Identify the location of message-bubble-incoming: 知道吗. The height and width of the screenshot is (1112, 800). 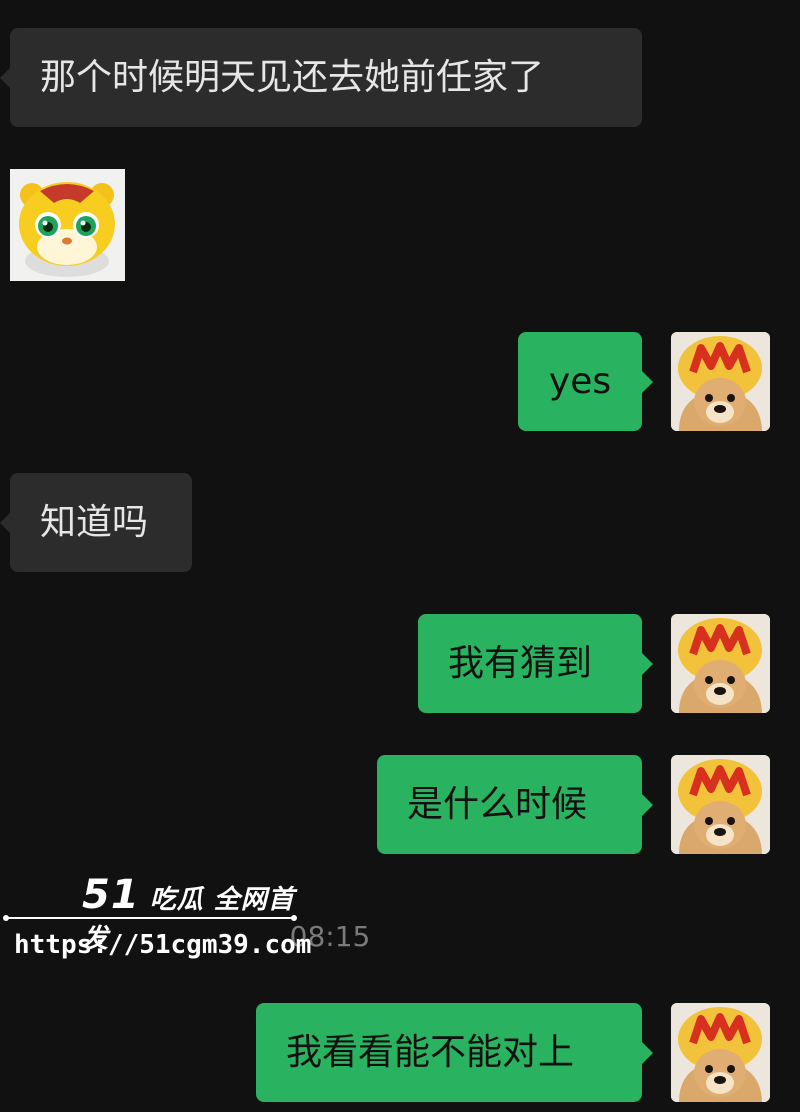
(96, 522).